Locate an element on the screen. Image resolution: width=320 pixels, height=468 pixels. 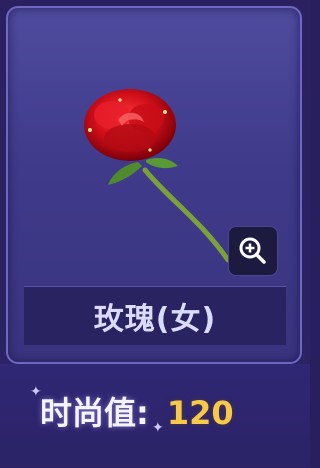
fashion-label: 时尚值: is located at coordinates (94, 413).